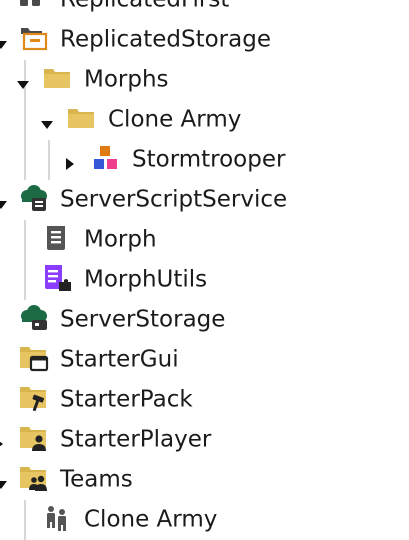 Image resolution: width=409 pixels, height=540 pixels. I want to click on explorer-item-starter-player: StarterPlayer, so click(204, 440).